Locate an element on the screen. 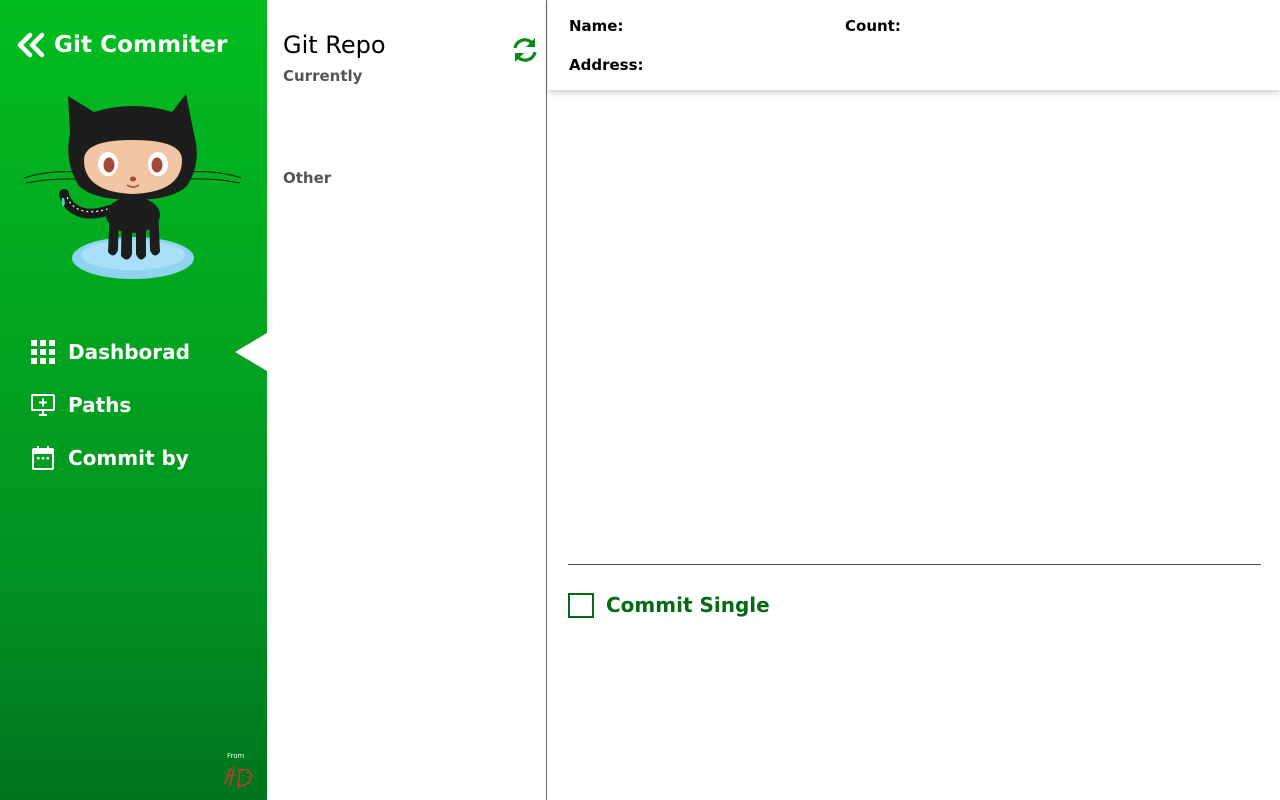 This screenshot has height=800, width=1280. commit-single-checkbox is located at coordinates (581, 605).